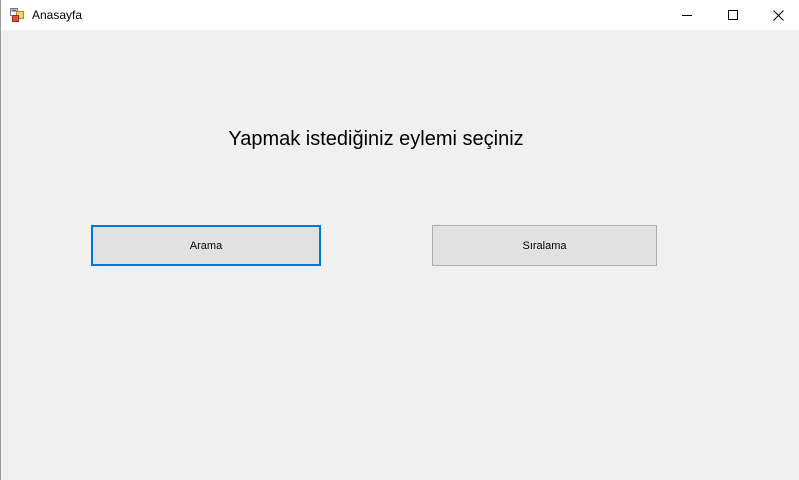 The width and height of the screenshot is (799, 480). I want to click on minimize-button, so click(687, 15).